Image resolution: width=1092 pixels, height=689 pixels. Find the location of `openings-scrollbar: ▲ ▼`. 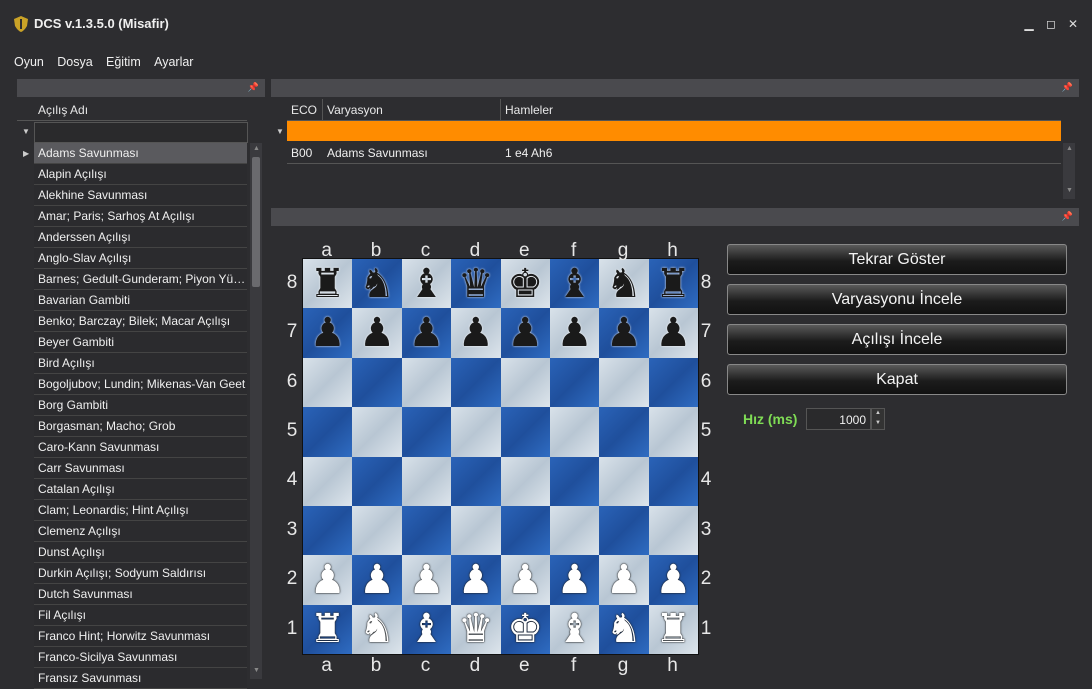

openings-scrollbar: ▲ ▼ is located at coordinates (256, 411).